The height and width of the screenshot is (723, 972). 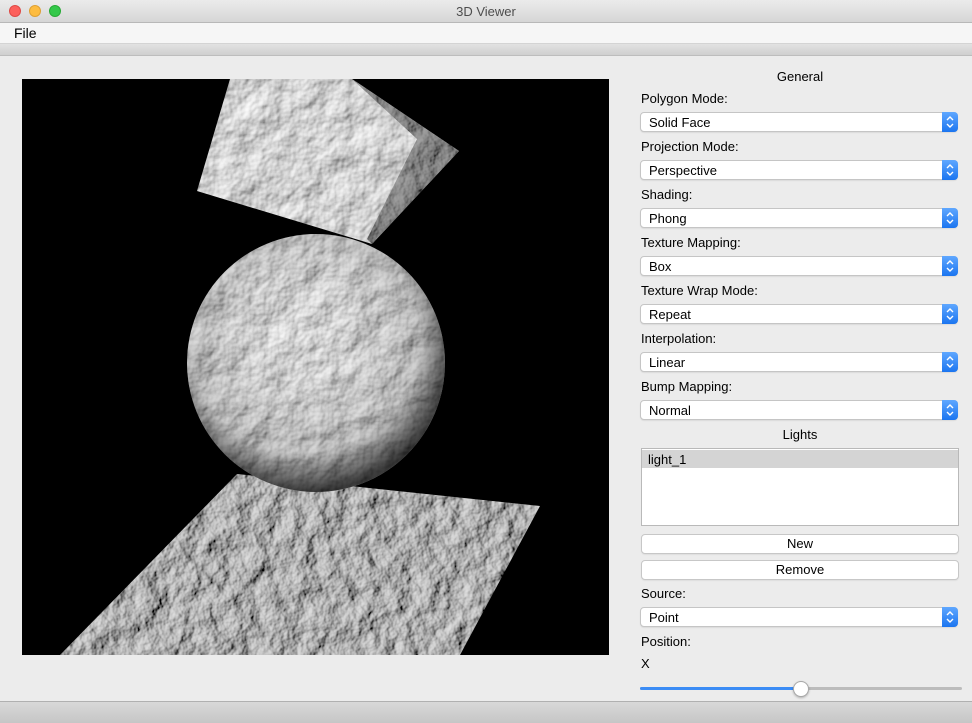 I want to click on source-select: Point, so click(x=799, y=617).